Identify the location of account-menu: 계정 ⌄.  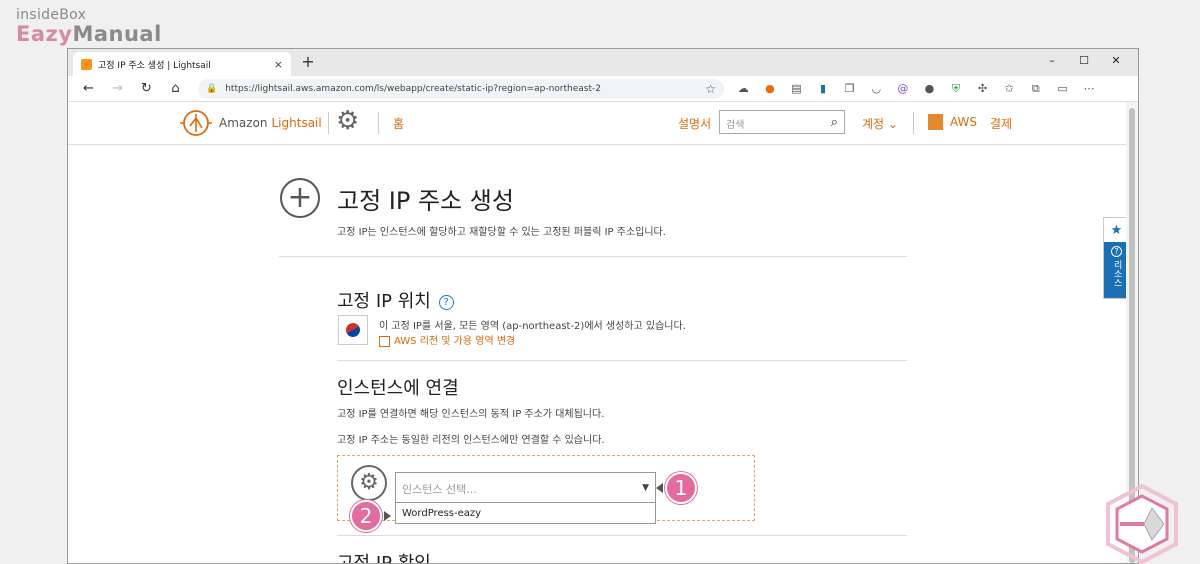
(880, 123).